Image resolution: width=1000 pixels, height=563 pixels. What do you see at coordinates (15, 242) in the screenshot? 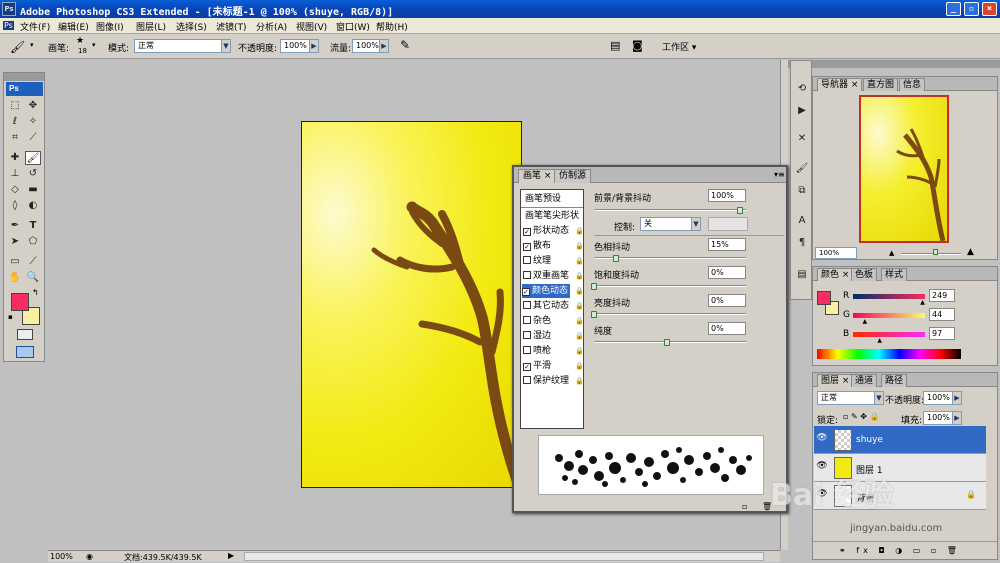
I see `path-select-tool-icon: ➤` at bounding box center [15, 242].